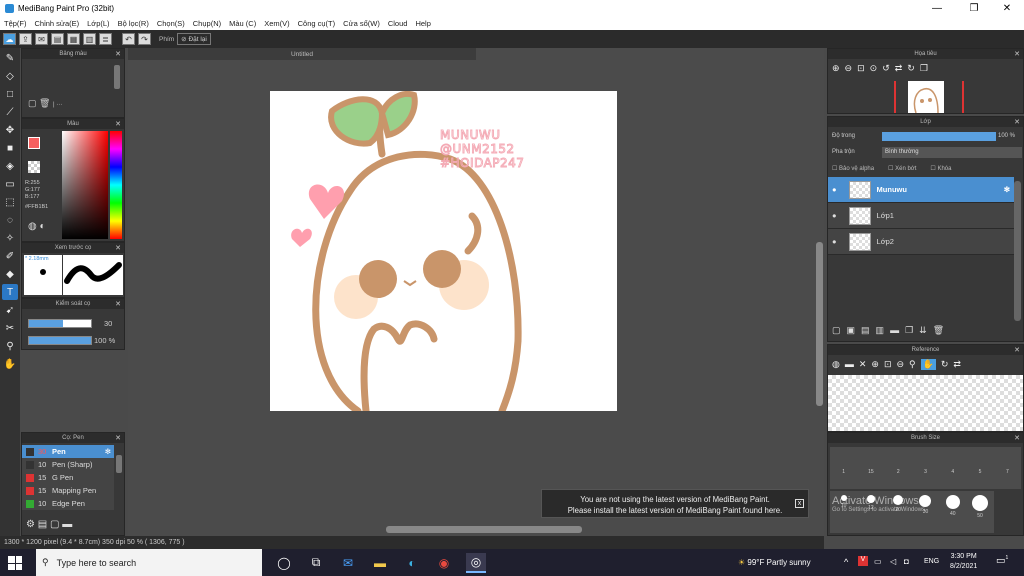 The height and width of the screenshot is (576, 1024). I want to click on fullscreen-icon: ❐, so click(924, 68).